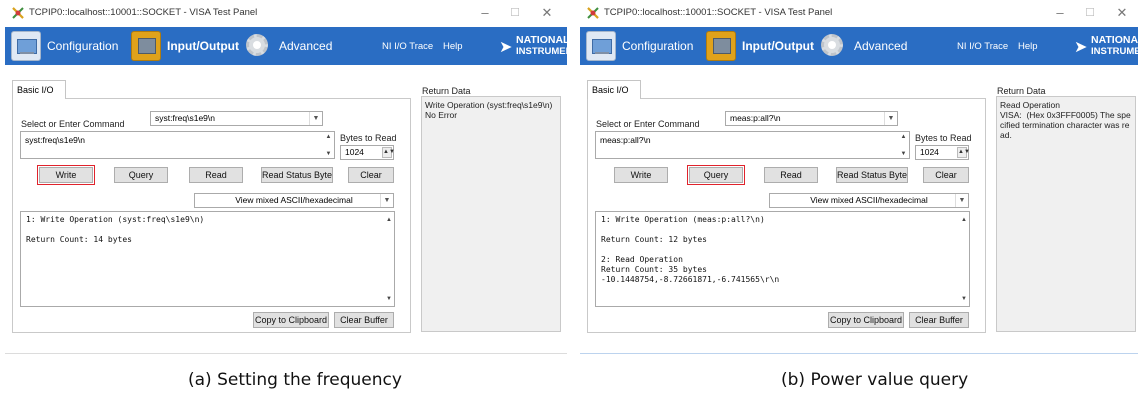 Image resolution: width=1138 pixels, height=403 pixels. Describe the element at coordinates (295, 380) in the screenshot. I see `caption-a: (a) Setting the frequency` at that location.